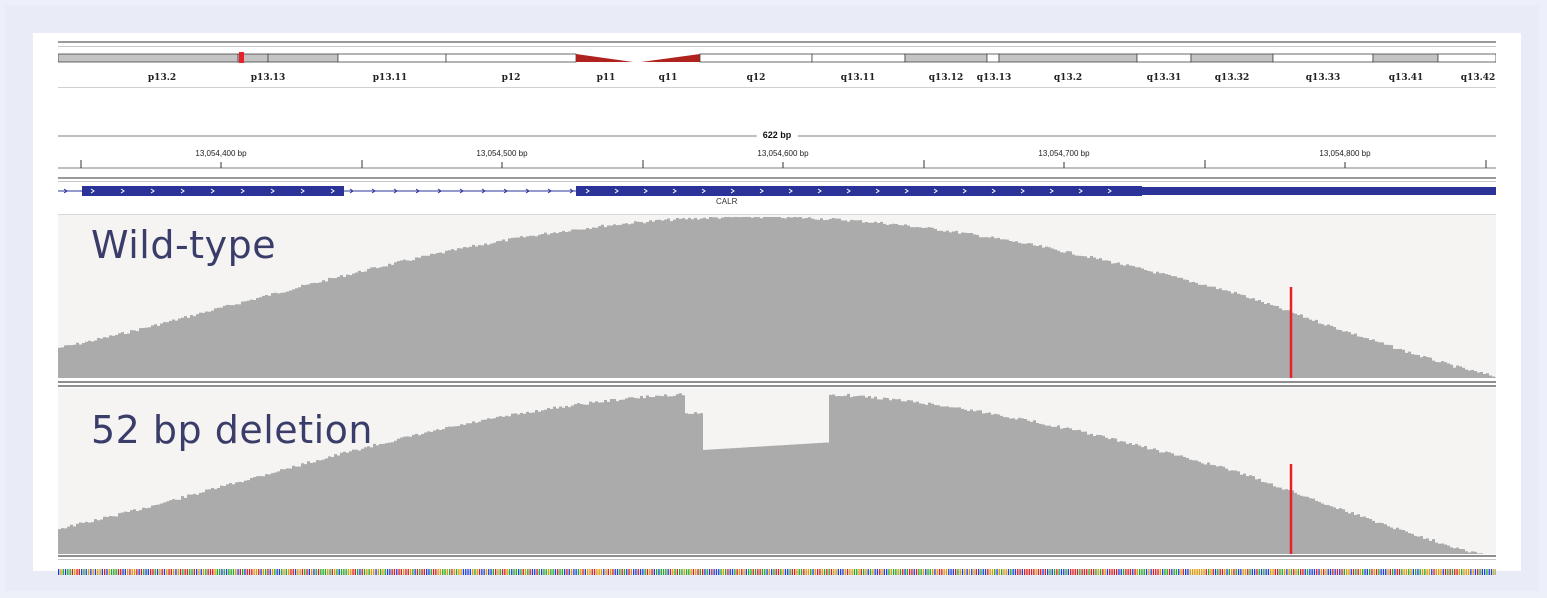 This screenshot has height=598, width=1547. I want to click on band-label: q11, so click(668, 78).